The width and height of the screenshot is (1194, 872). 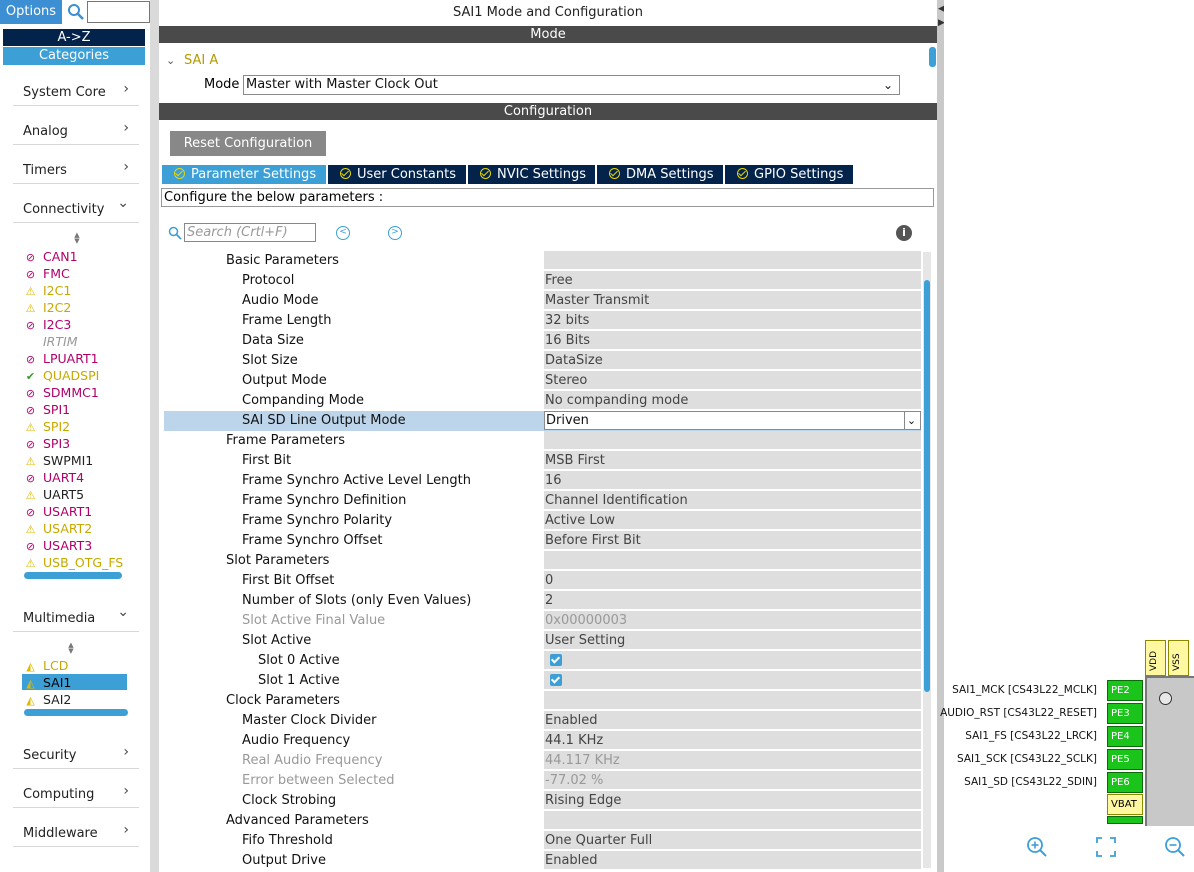 What do you see at coordinates (73, 575) in the screenshot?
I see `connectivity-scrollbar` at bounding box center [73, 575].